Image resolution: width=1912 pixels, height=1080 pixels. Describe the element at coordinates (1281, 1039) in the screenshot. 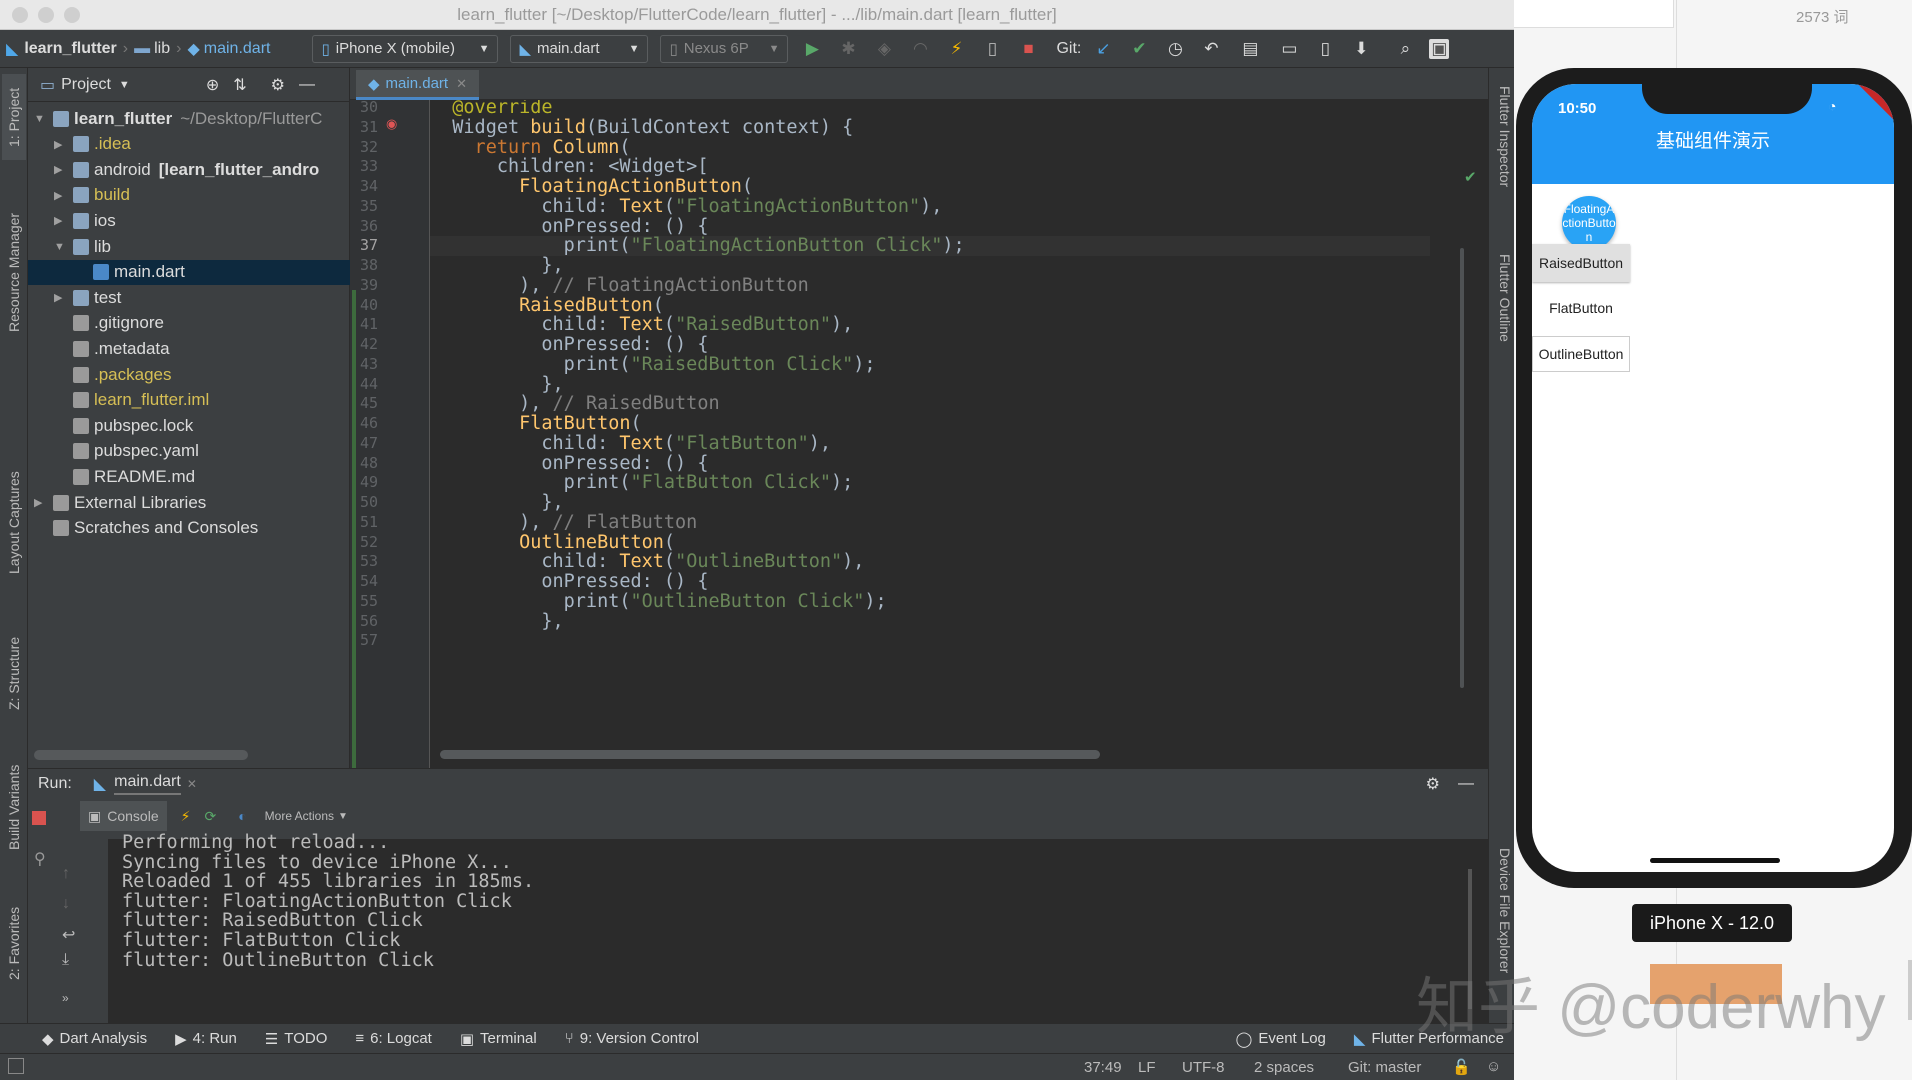

I see `tool-event-log: ◯ Event Log` at that location.